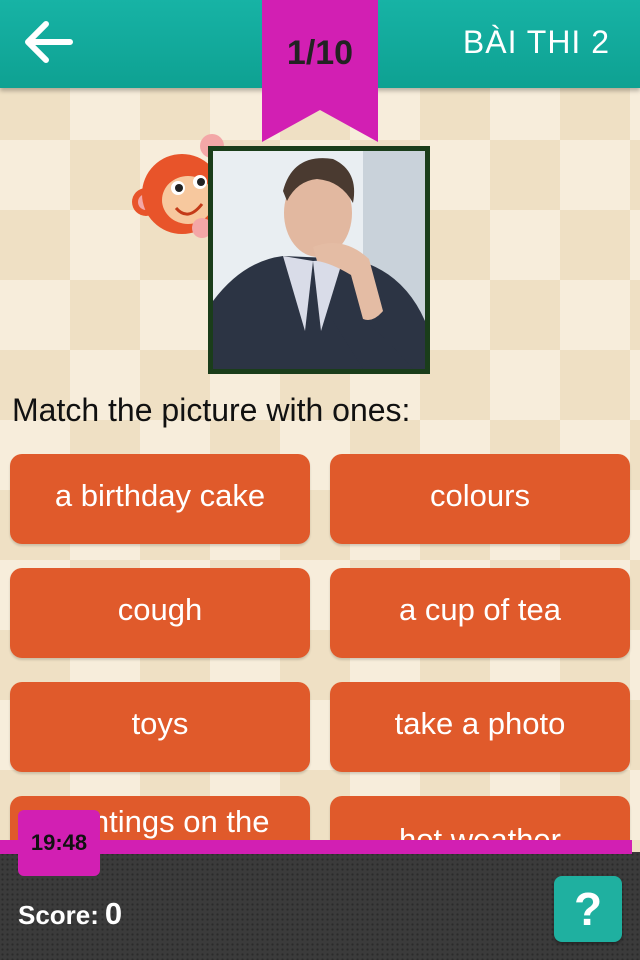  What do you see at coordinates (113, 913) in the screenshot?
I see `score-value: 0` at bounding box center [113, 913].